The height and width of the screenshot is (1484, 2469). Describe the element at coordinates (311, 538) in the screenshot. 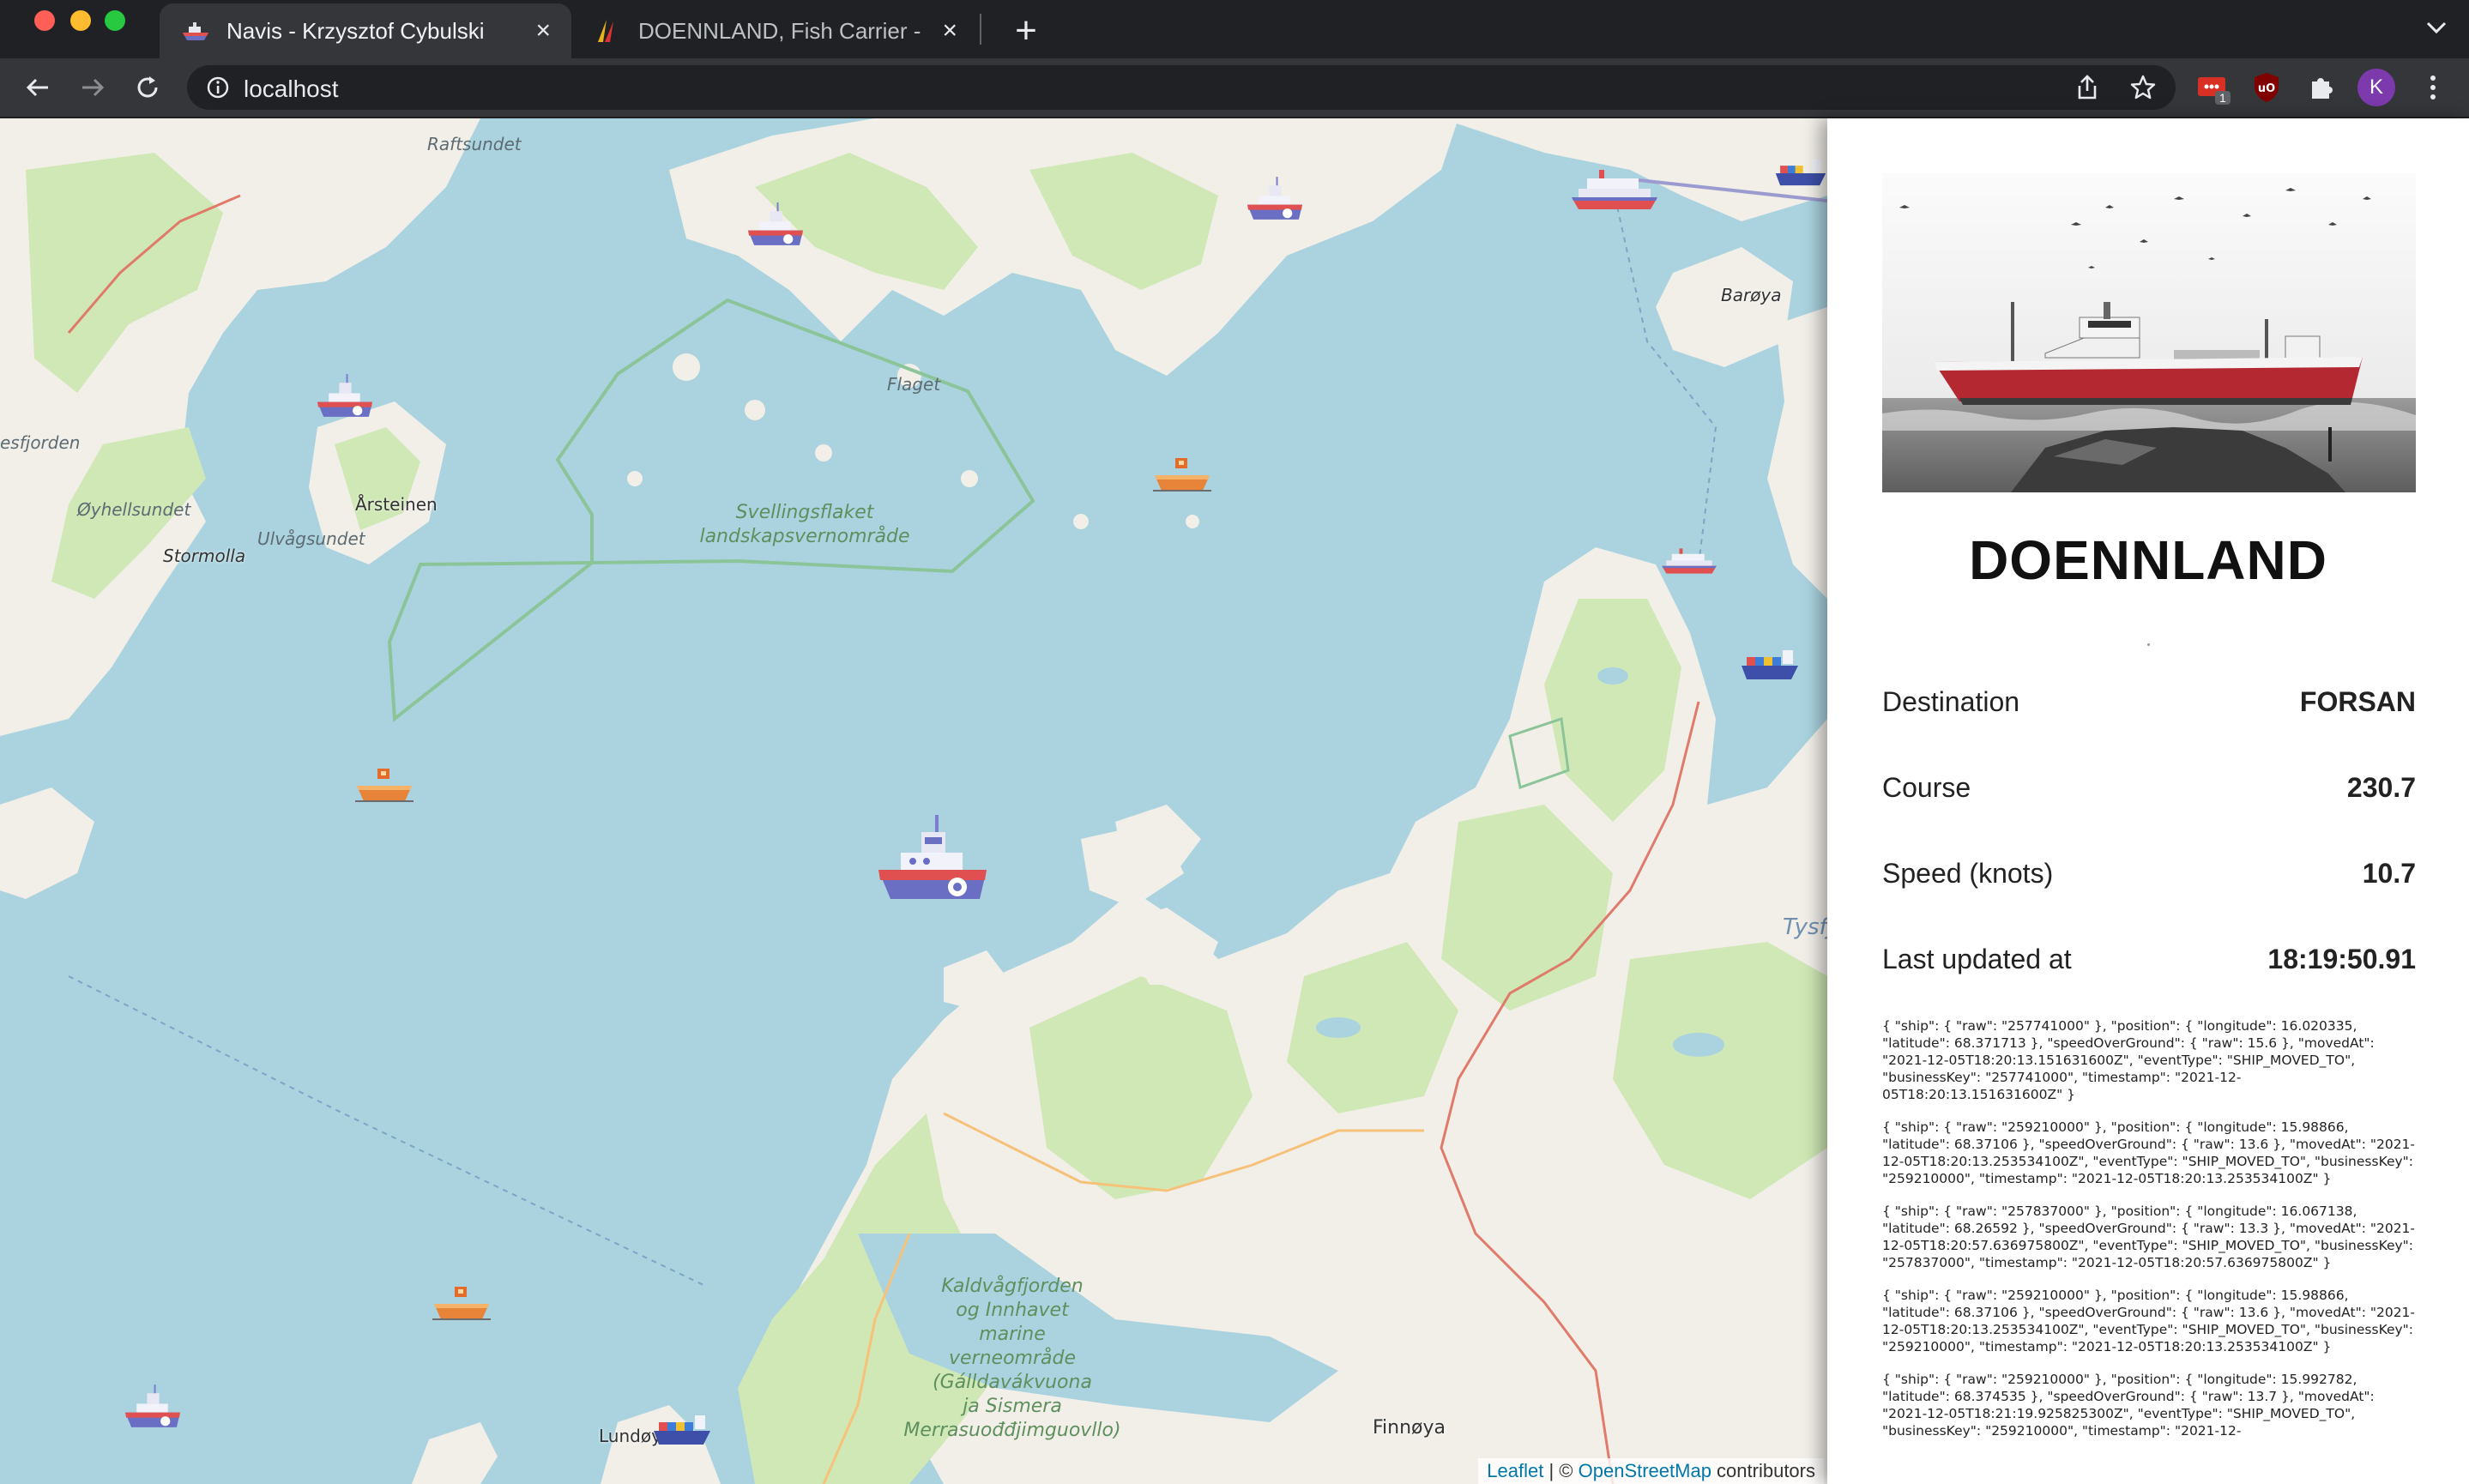

I see `map-label-ulvagsundet: Ulvågsundet` at that location.